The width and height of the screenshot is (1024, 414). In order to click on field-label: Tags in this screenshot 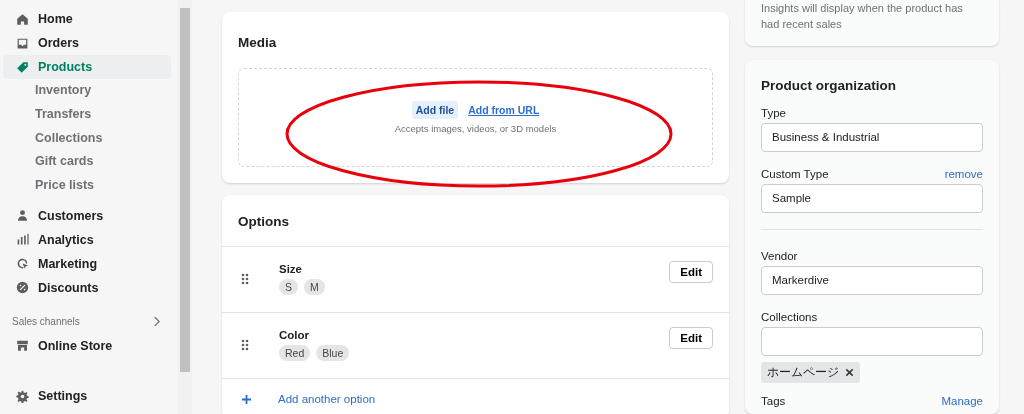, I will do `click(773, 401)`.